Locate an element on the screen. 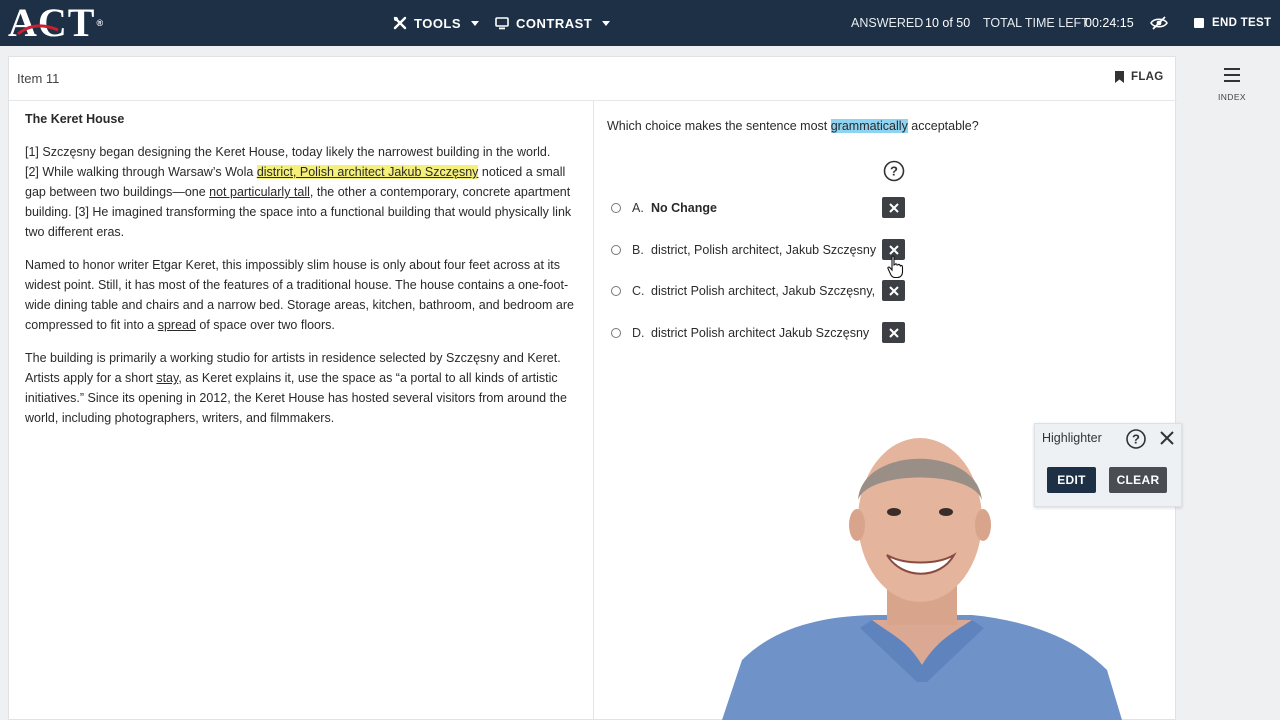  eliminate-choice-a-button is located at coordinates (893, 207).